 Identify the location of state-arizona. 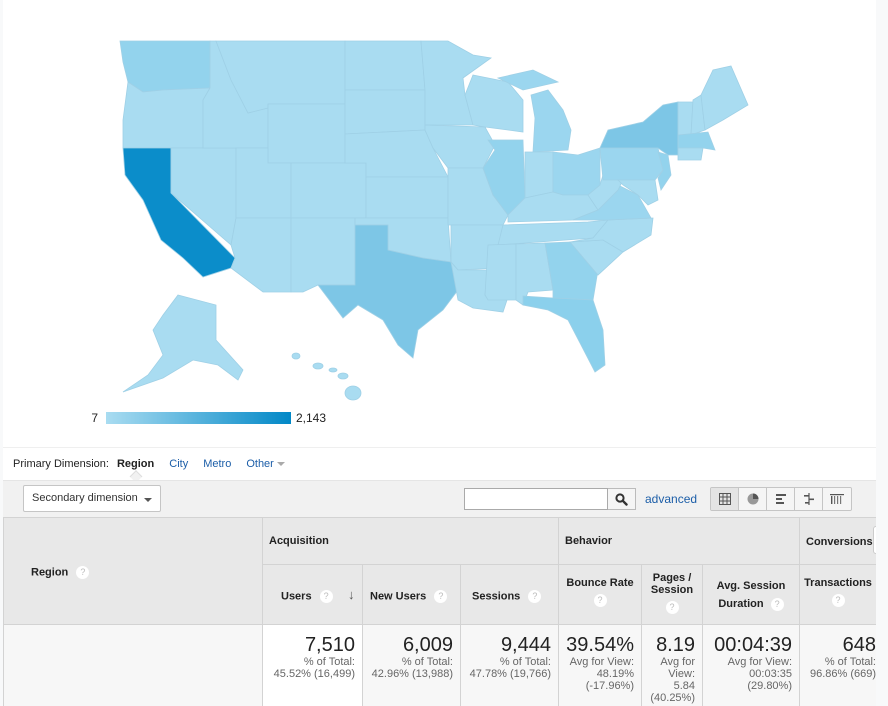
(261, 255).